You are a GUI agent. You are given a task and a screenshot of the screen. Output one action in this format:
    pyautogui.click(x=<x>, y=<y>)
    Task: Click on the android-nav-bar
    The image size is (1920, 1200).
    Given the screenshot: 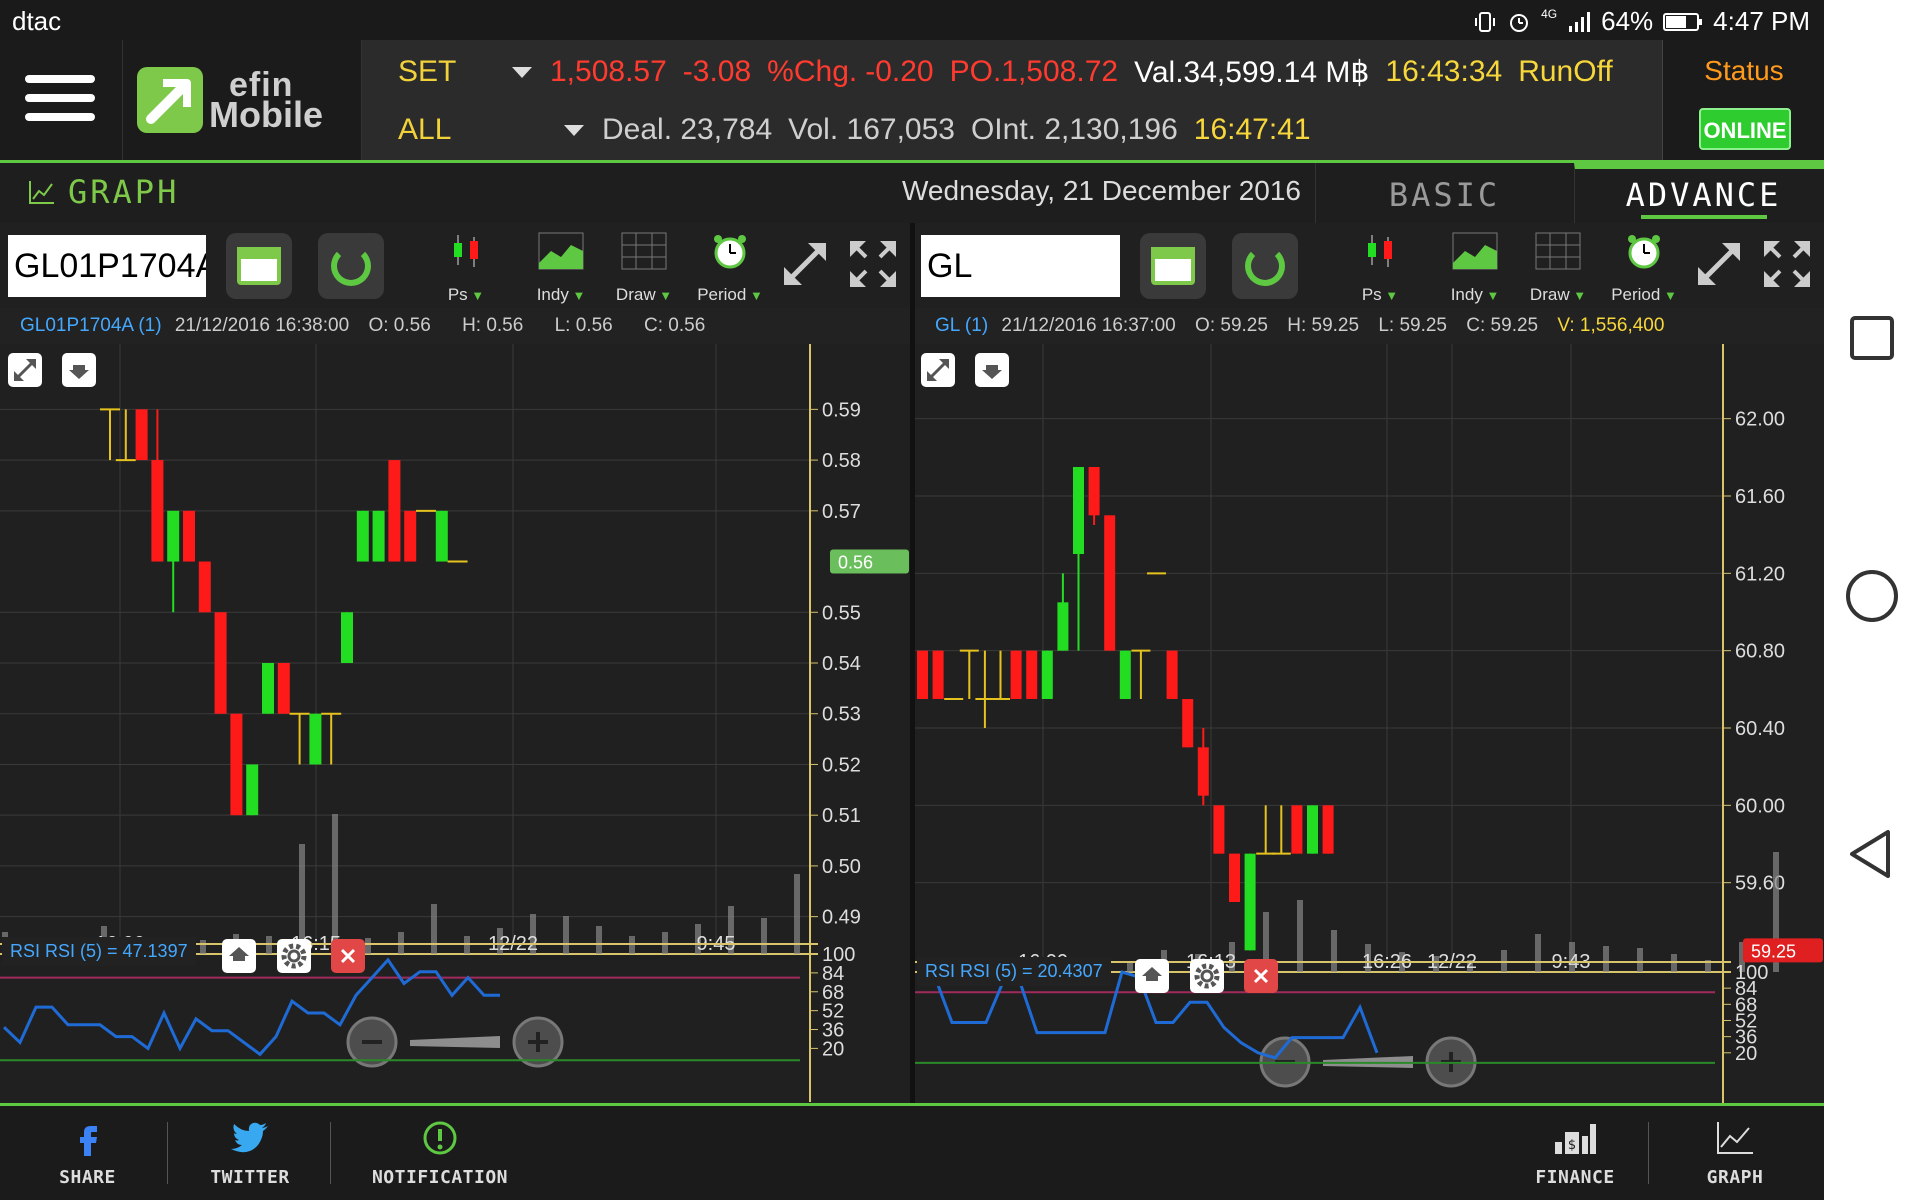 What is the action you would take?
    pyautogui.click(x=1872, y=600)
    